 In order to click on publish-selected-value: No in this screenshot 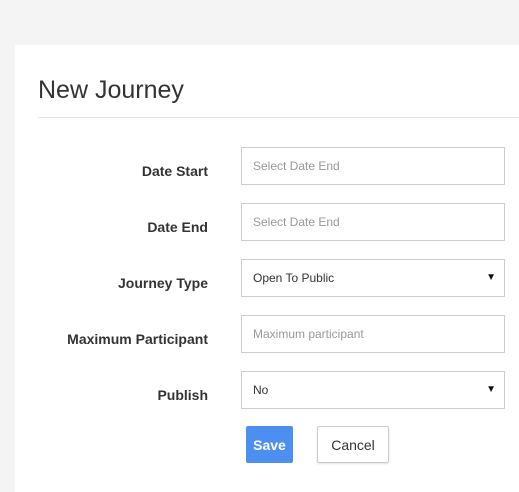, I will do `click(261, 390)`.